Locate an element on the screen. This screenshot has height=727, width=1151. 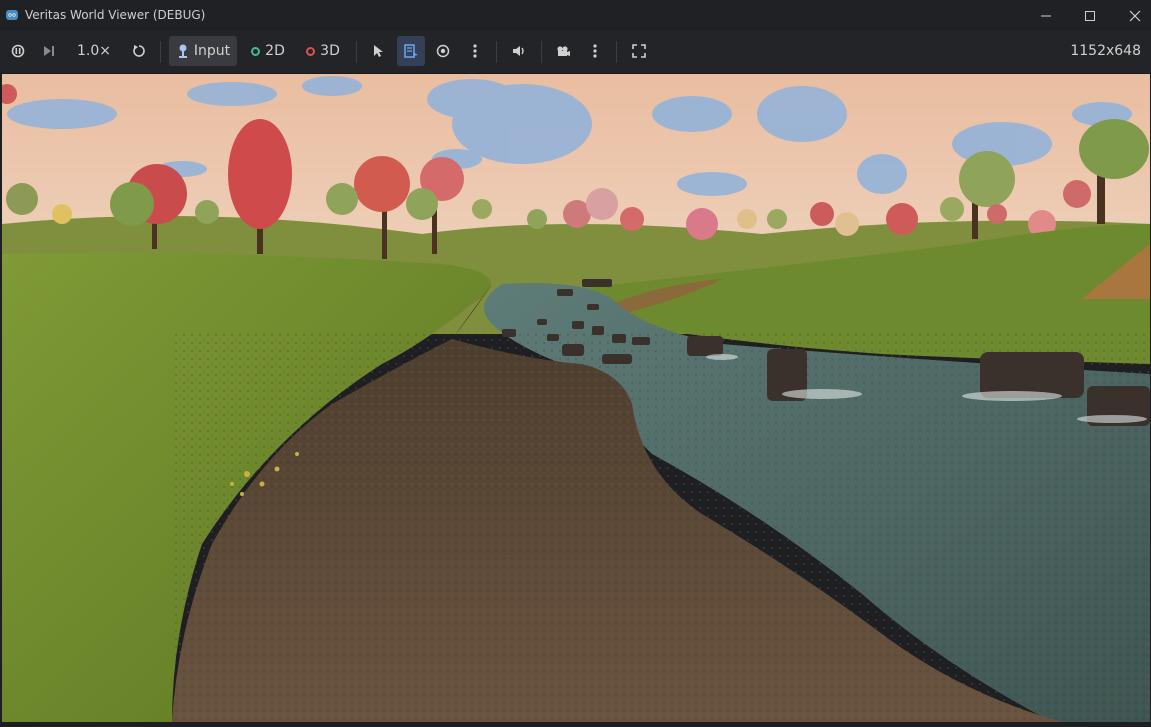
speed-label: 1.0× is located at coordinates (94, 51).